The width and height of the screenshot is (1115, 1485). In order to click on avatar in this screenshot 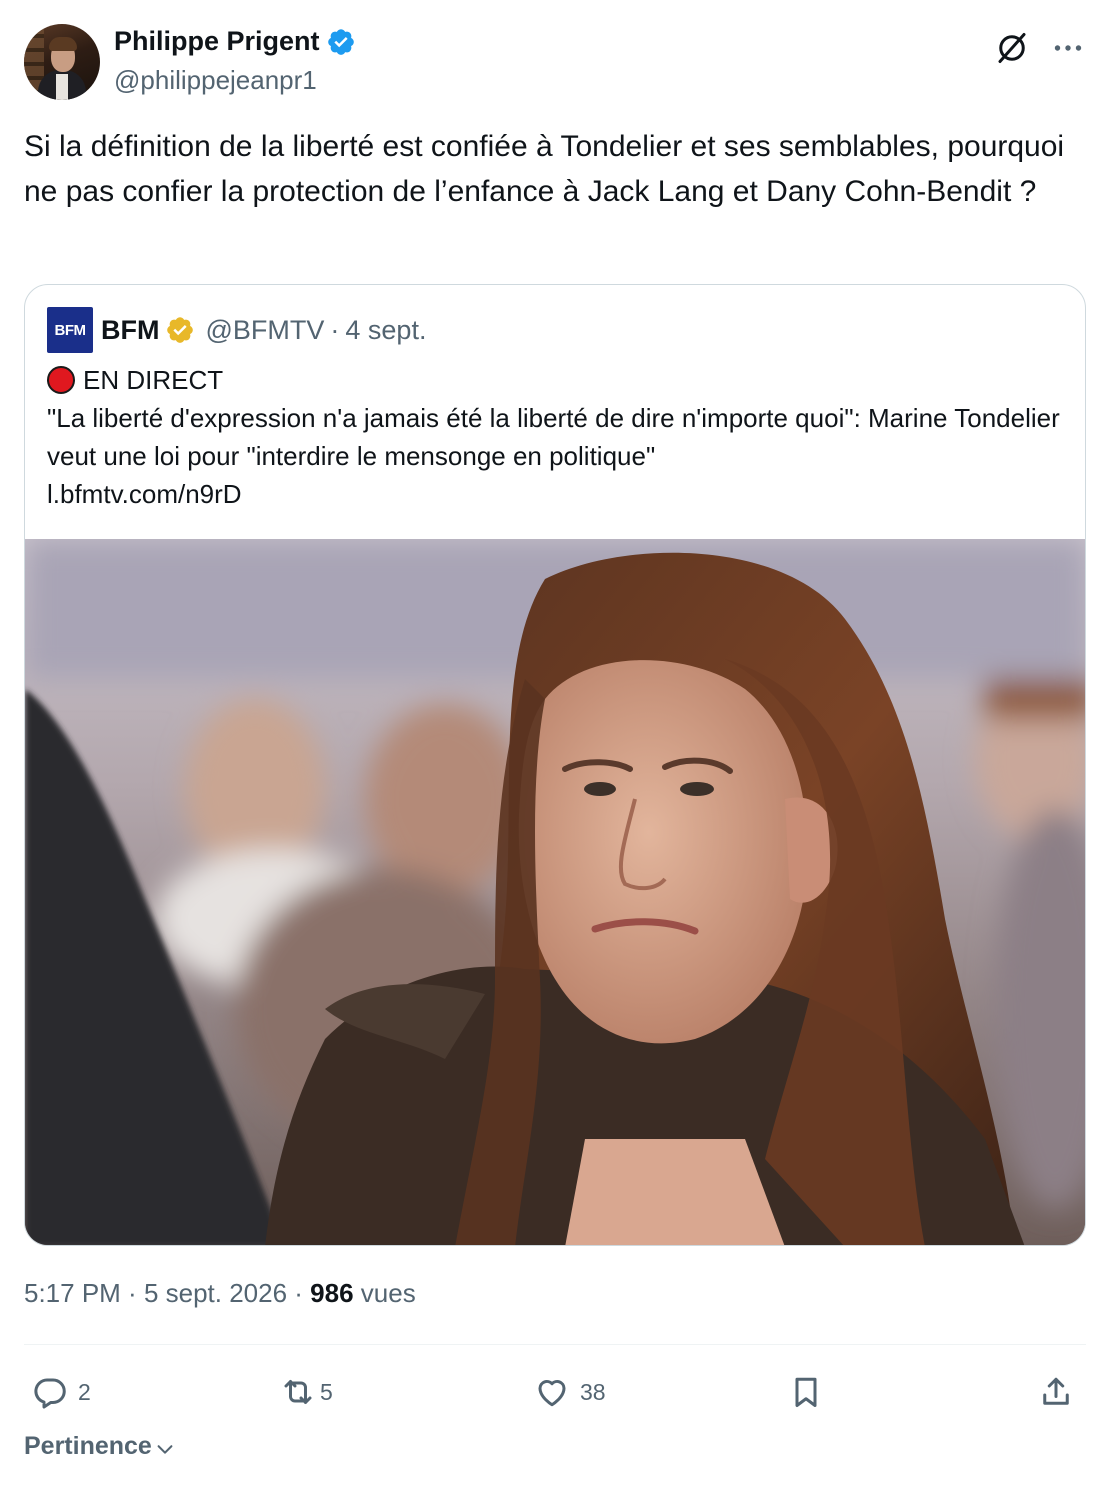, I will do `click(62, 62)`.